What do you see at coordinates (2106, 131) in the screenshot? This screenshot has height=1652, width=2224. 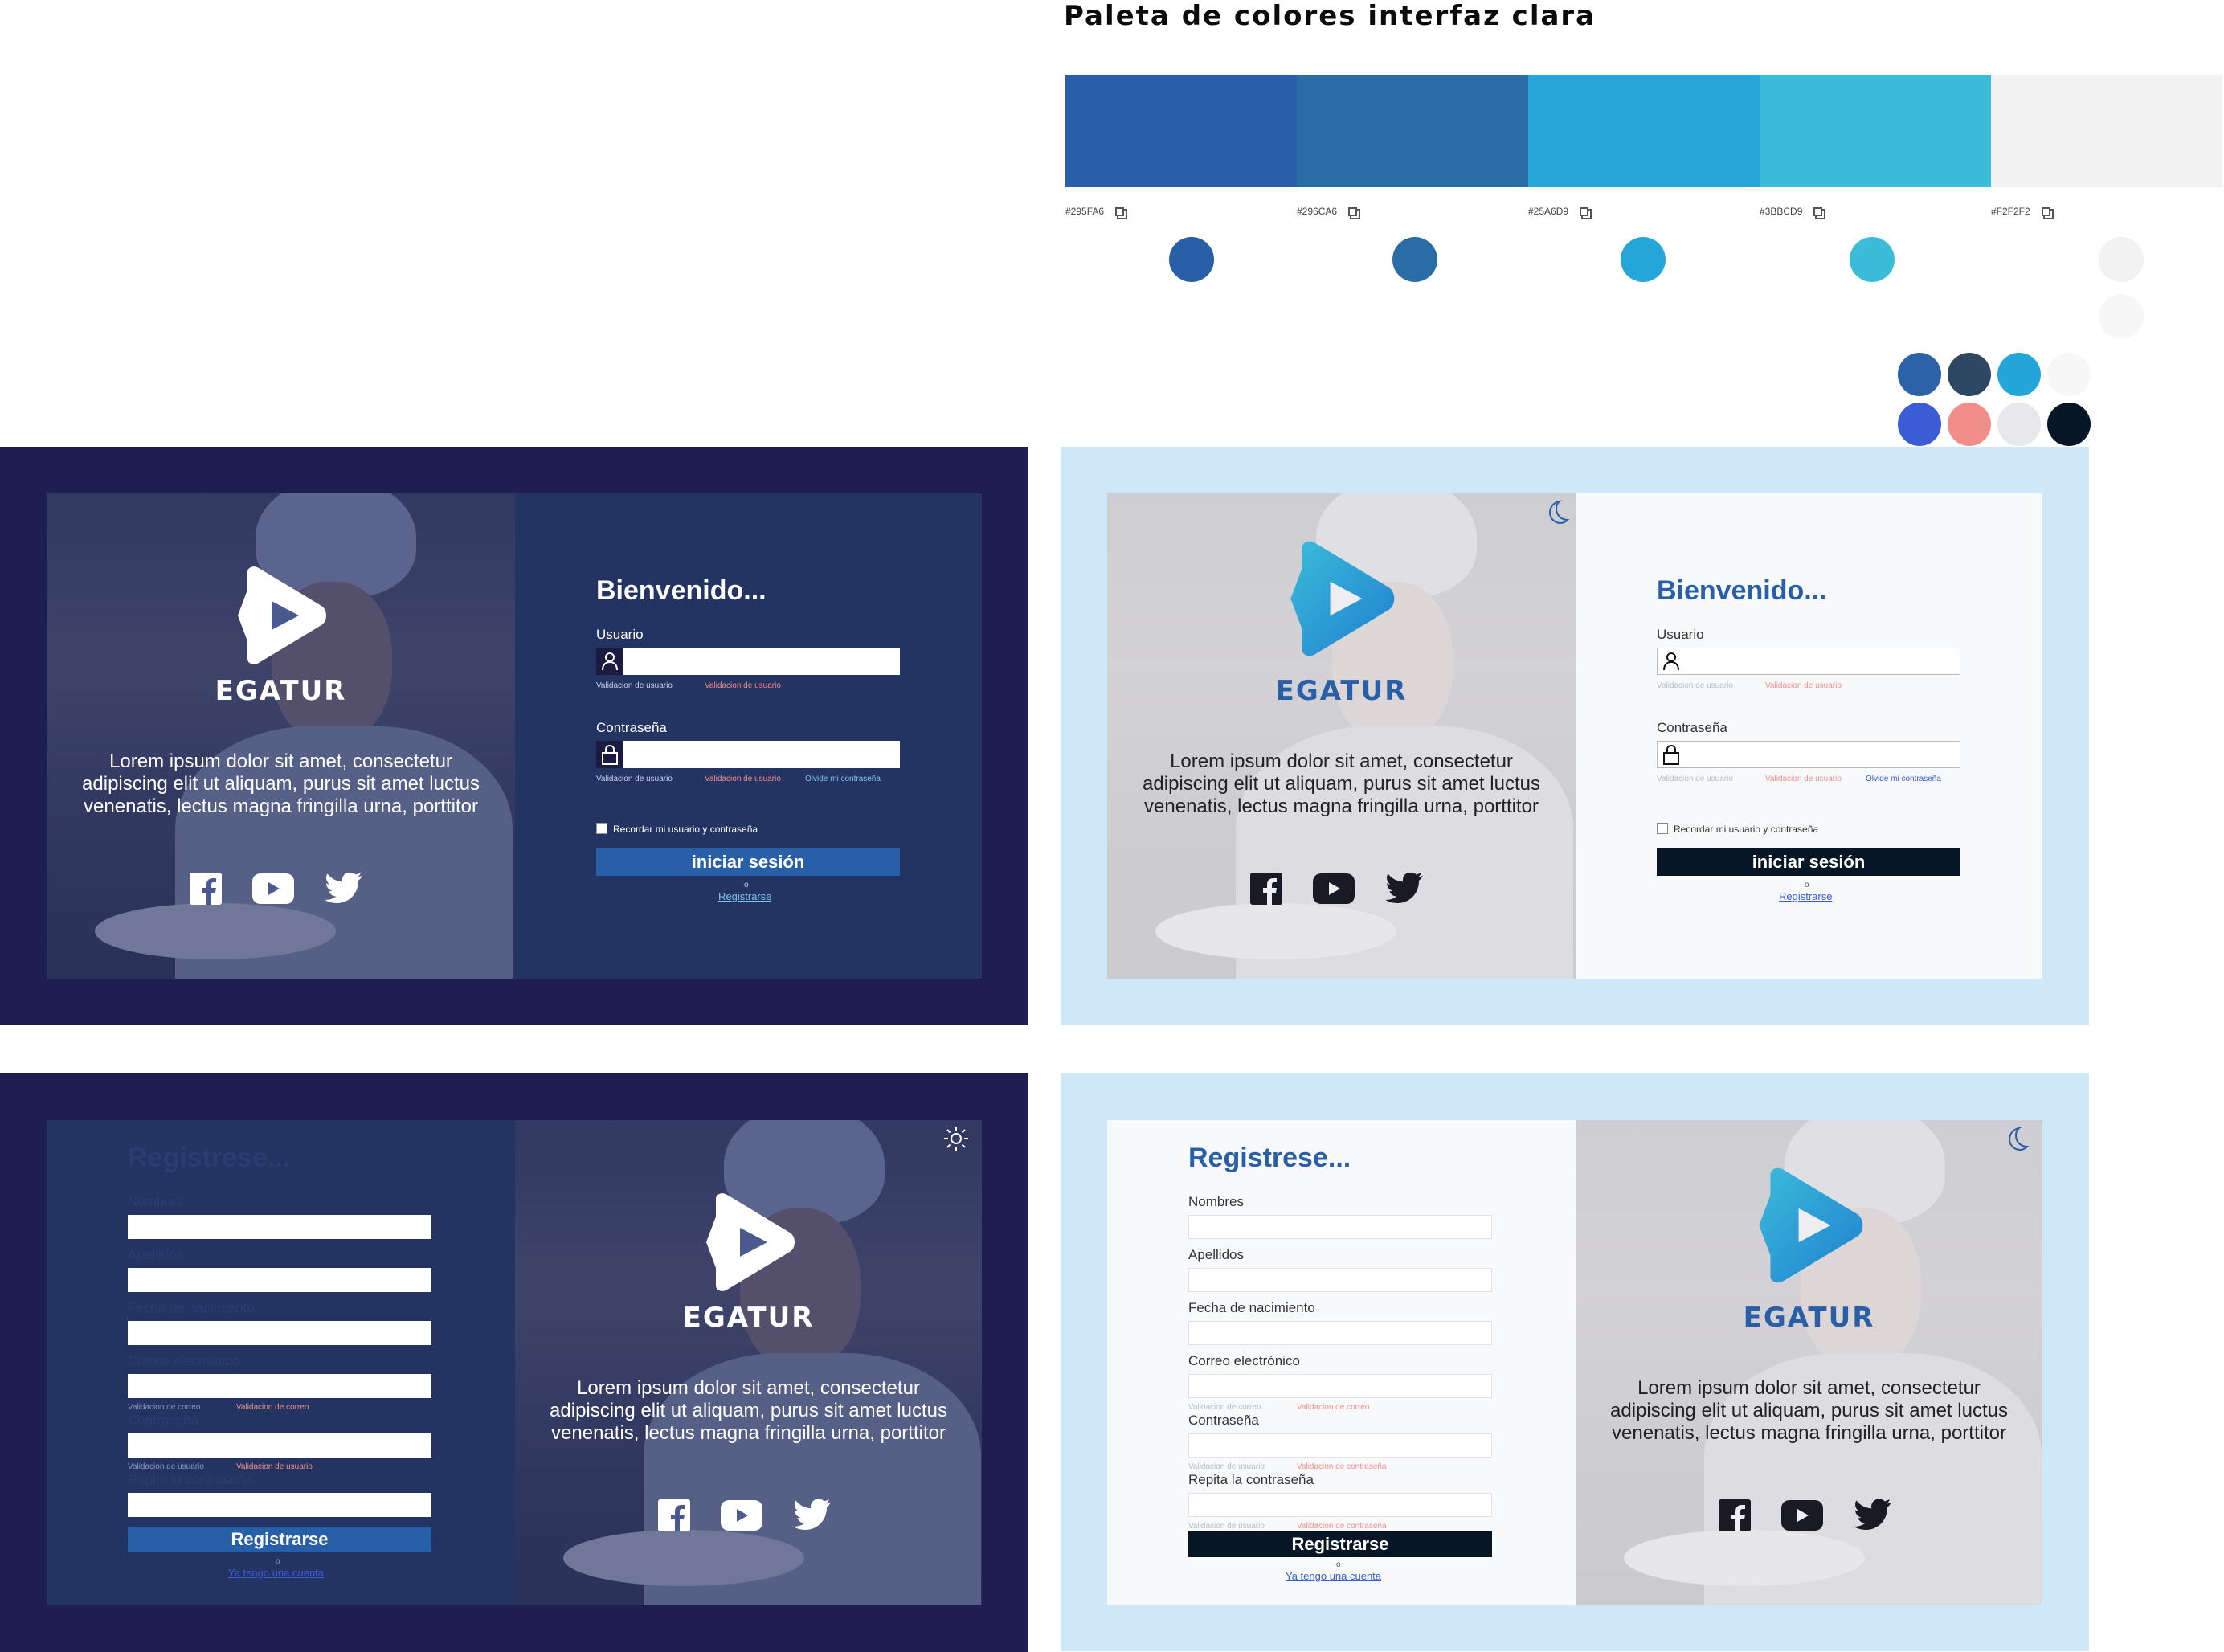 I see `swatch-f2f2f2` at bounding box center [2106, 131].